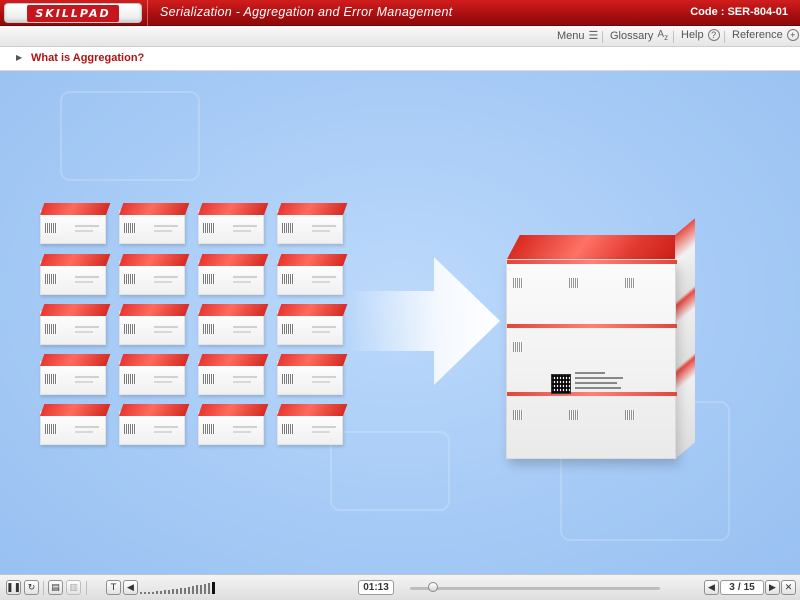 Image resolution: width=800 pixels, height=600 pixels. I want to click on menu-button: Menu ☰, so click(578, 36).